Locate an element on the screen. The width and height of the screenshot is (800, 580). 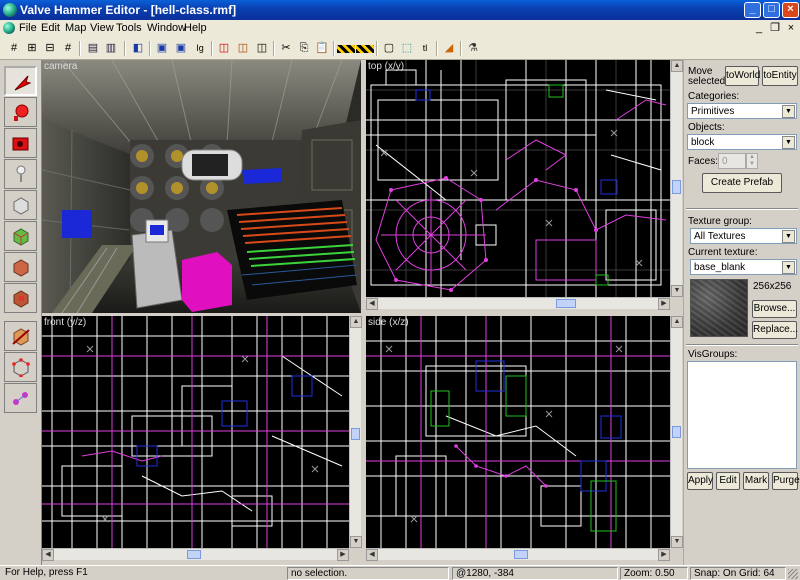
minimize-button: _ is located at coordinates (752, 10).